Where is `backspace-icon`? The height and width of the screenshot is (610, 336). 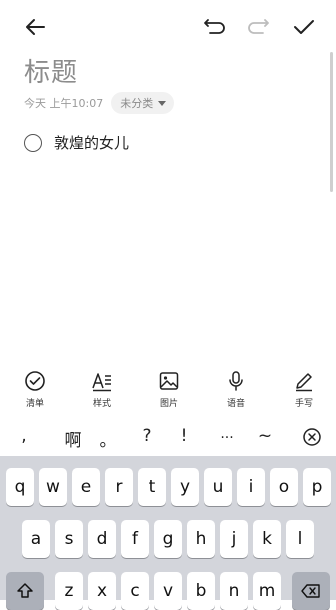 backspace-icon is located at coordinates (310, 591).